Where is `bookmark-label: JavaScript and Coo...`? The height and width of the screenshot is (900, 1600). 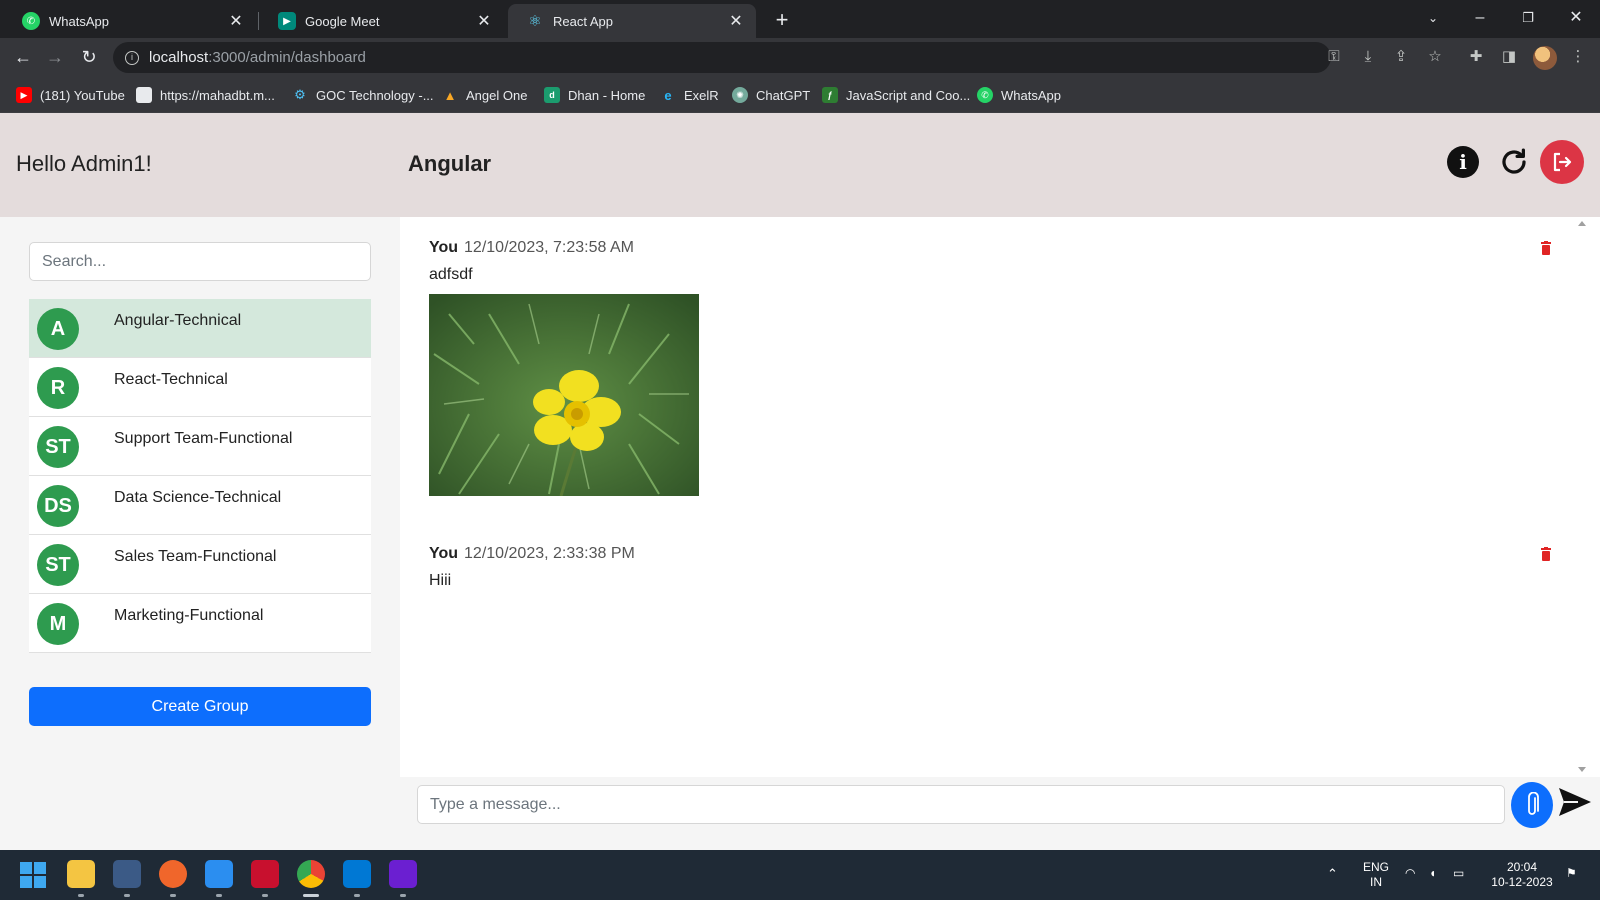 bookmark-label: JavaScript and Coo... is located at coordinates (908, 95).